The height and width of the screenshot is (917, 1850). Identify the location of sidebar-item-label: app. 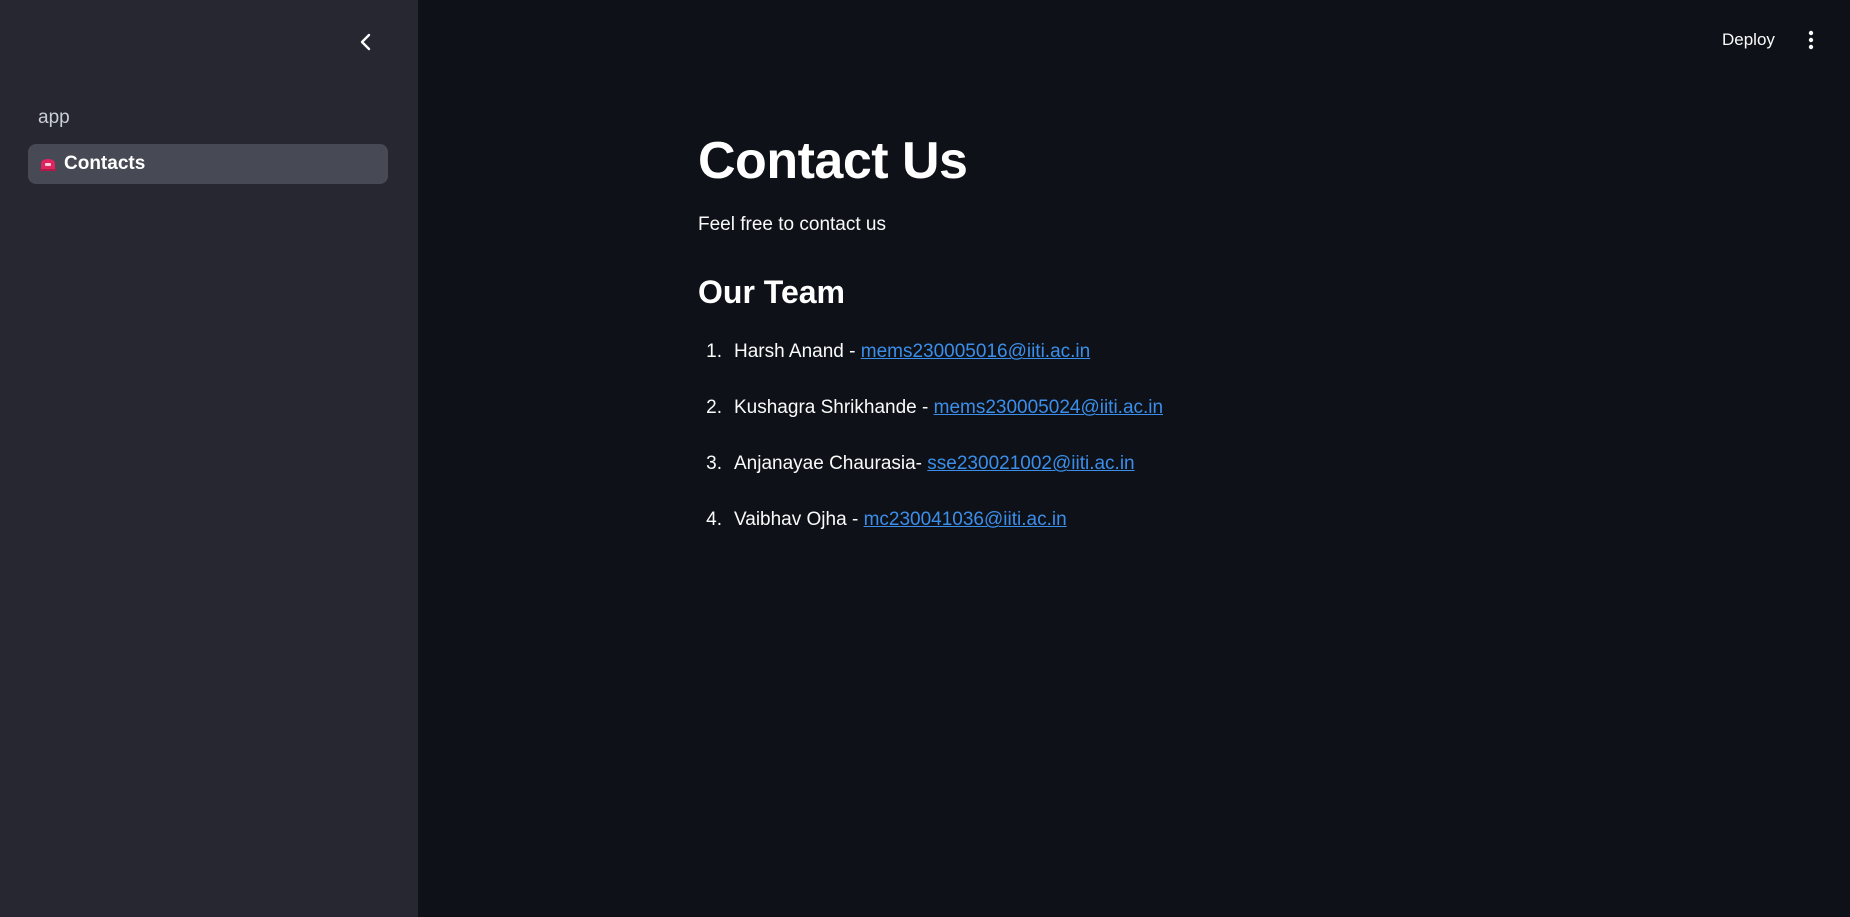
(54, 117).